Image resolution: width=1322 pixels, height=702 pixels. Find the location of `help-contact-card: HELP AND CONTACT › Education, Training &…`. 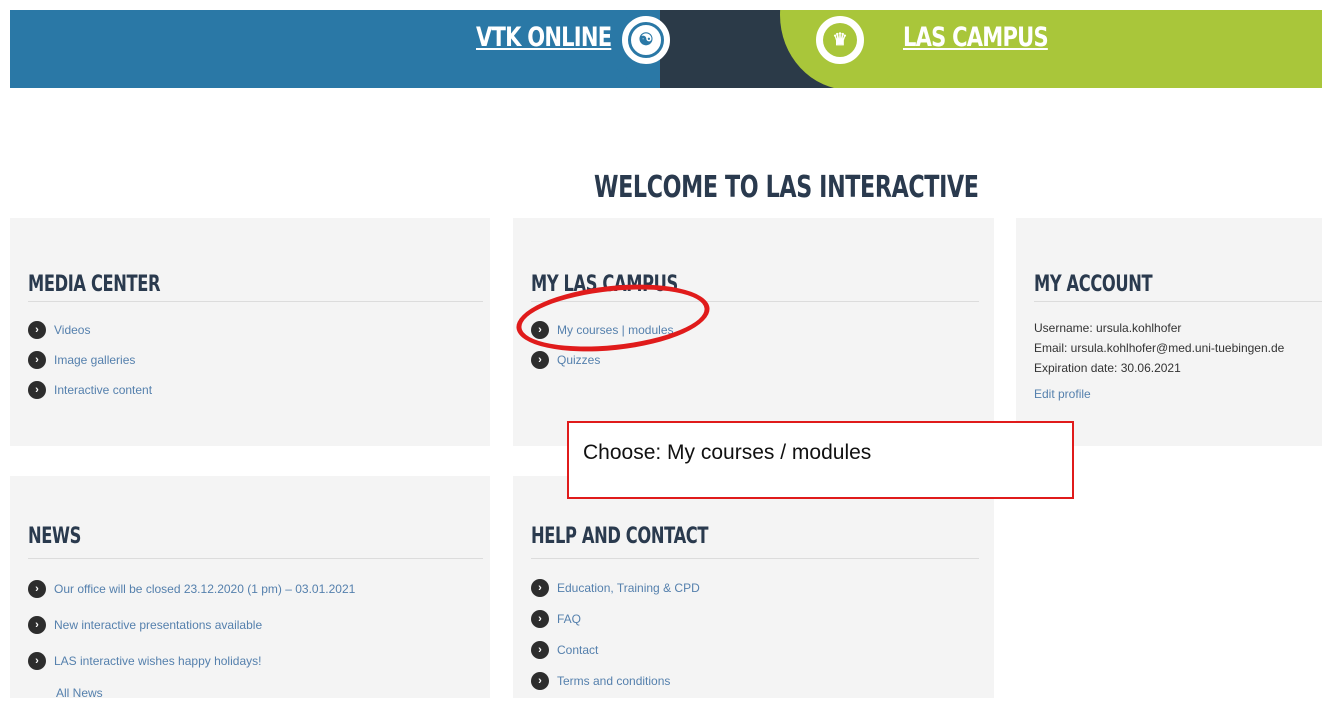

help-contact-card: HELP AND CONTACT › Education, Training &… is located at coordinates (753, 587).